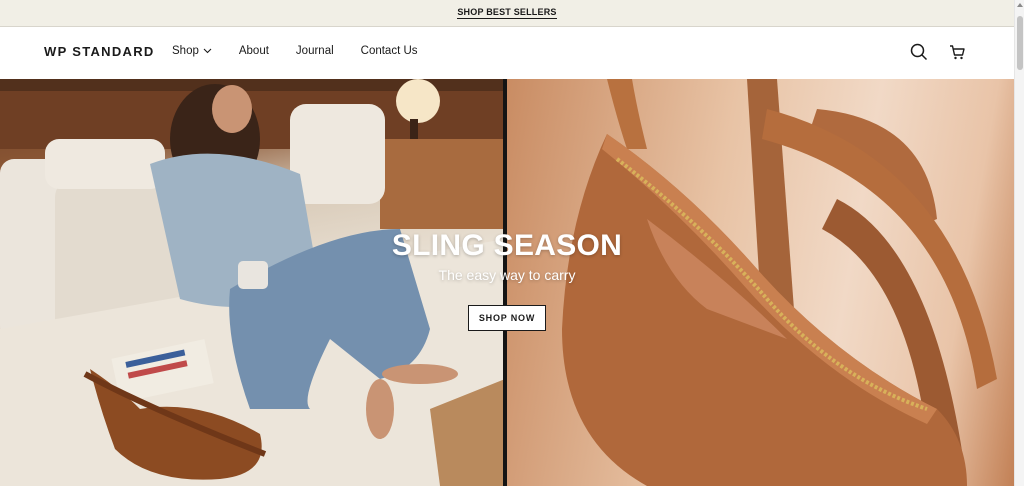  I want to click on nav-shop-label: Shop, so click(185, 51).